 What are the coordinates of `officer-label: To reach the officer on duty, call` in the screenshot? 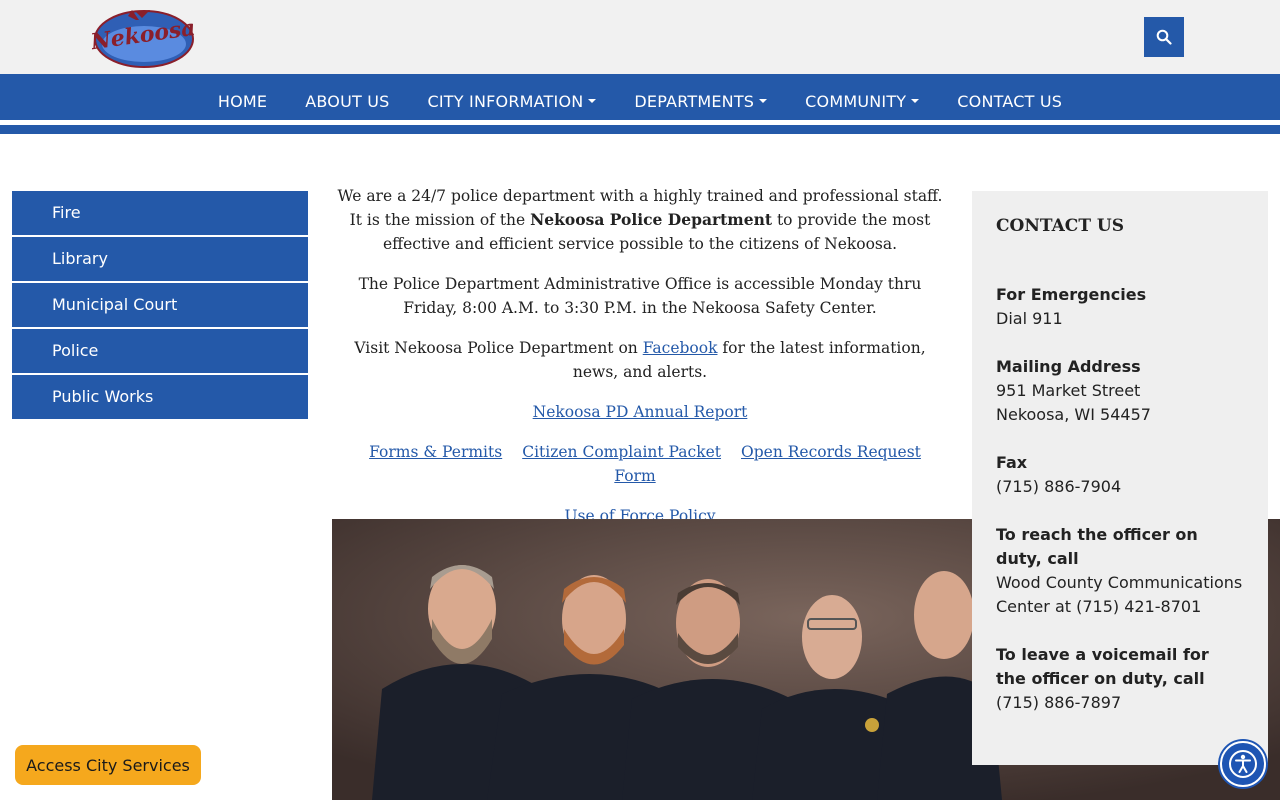 It's located at (1097, 546).